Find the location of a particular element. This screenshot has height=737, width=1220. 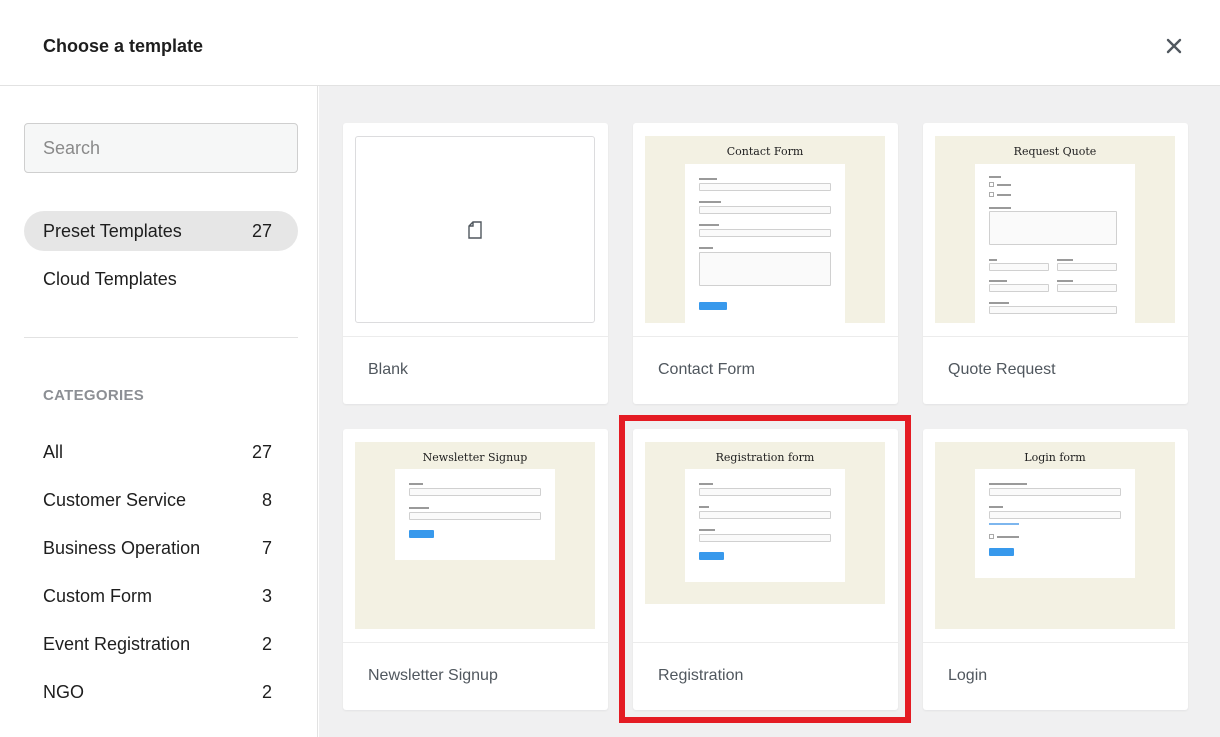

preview-link is located at coordinates (1004, 524).